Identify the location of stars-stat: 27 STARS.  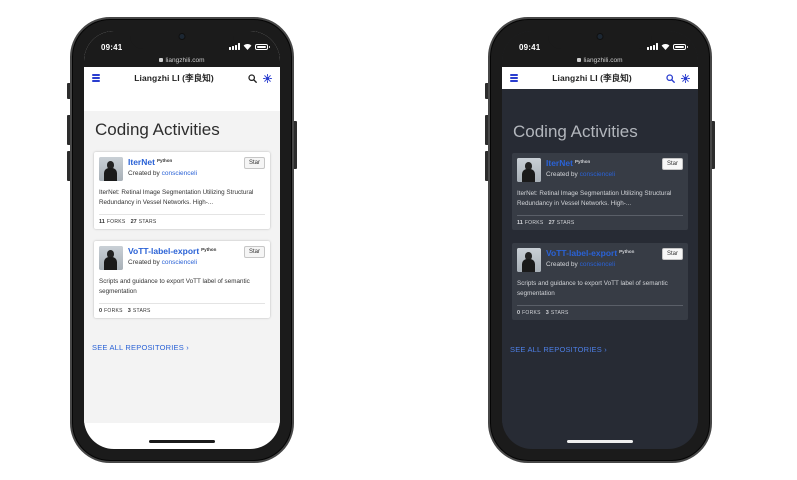
(562, 223).